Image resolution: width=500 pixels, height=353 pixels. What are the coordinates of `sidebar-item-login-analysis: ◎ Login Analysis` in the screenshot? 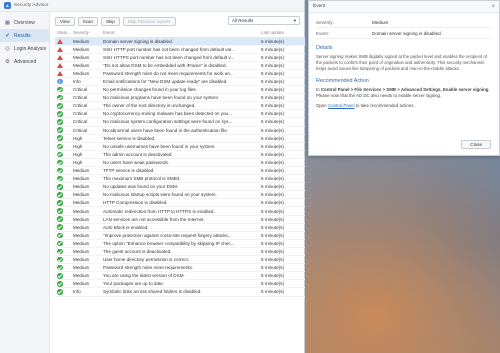 It's located at (24, 48).